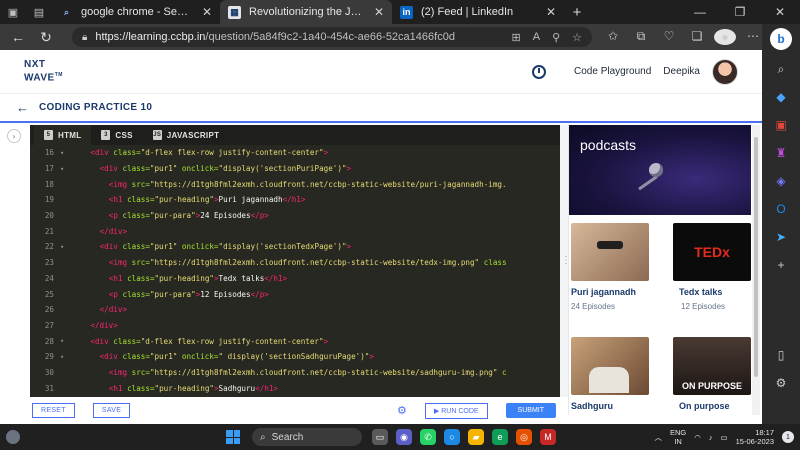  What do you see at coordinates (452, 437) in the screenshot?
I see `cortana-icon: ○` at bounding box center [452, 437].